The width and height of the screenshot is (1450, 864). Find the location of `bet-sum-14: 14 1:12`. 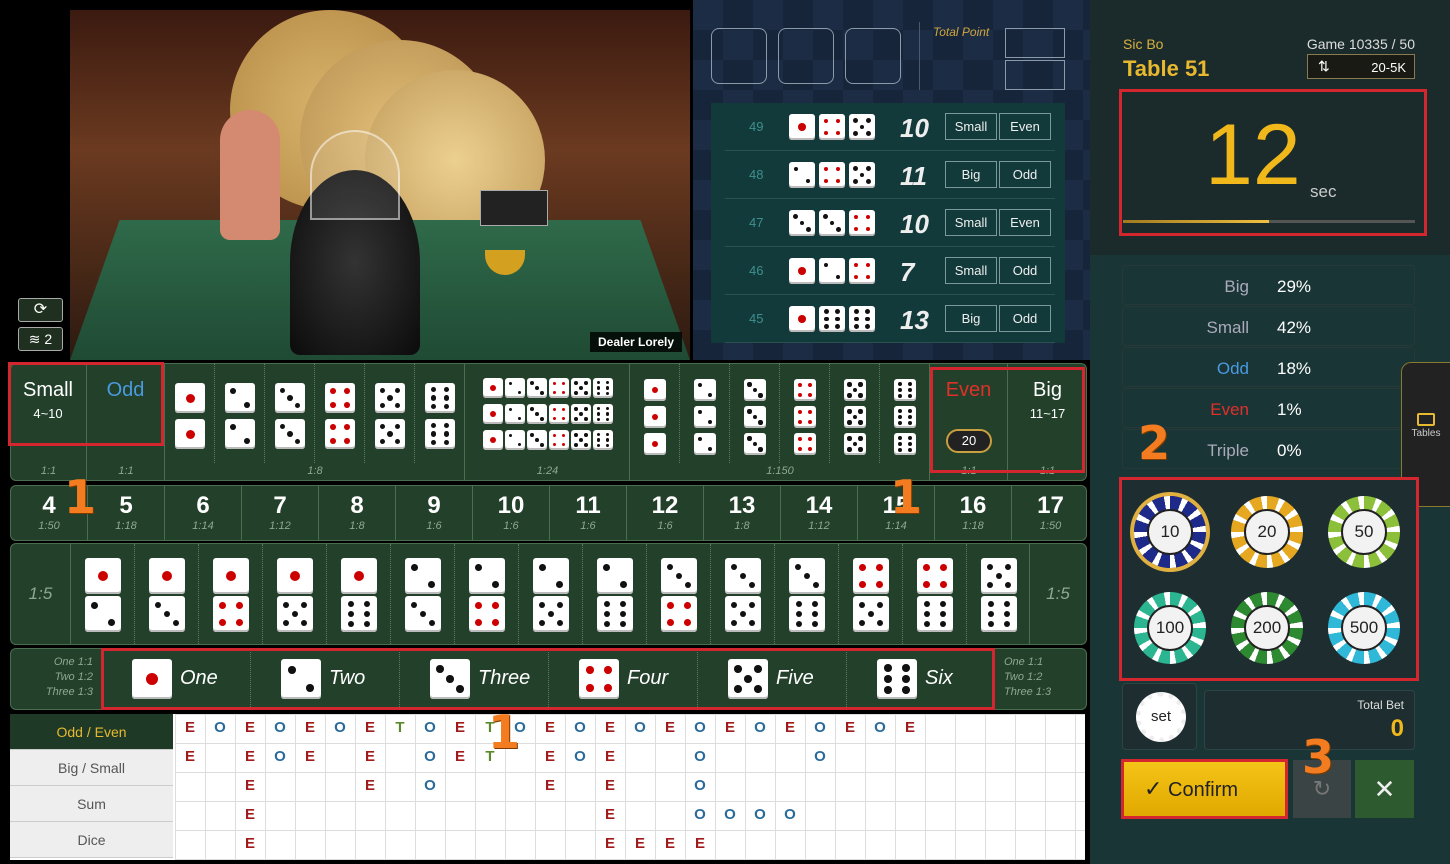

bet-sum-14: 14 1:12 is located at coordinates (819, 513).